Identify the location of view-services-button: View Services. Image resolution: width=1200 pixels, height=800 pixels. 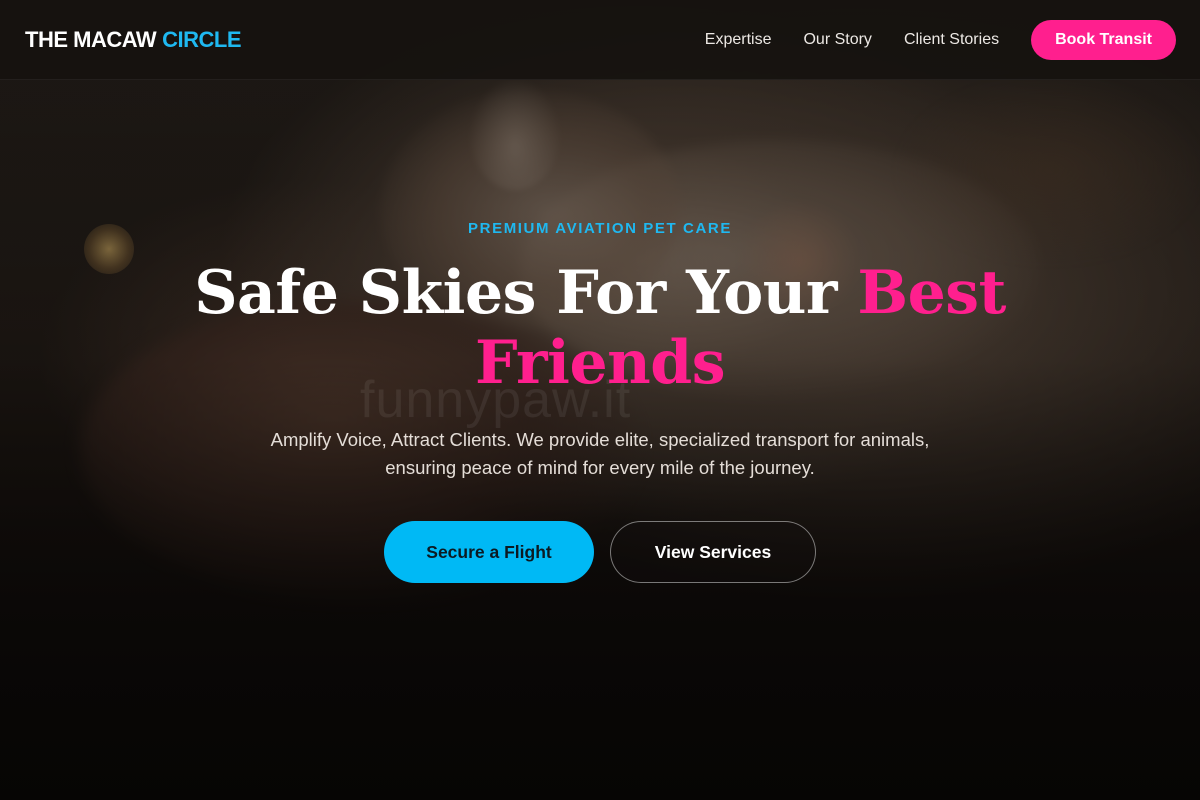
(713, 552).